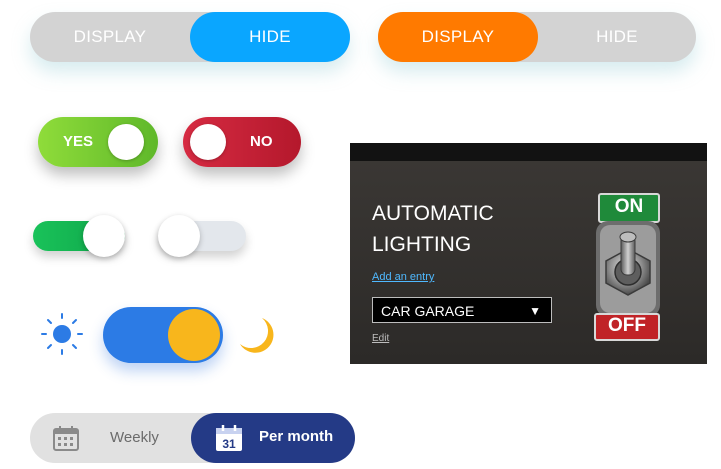  Describe the element at coordinates (433, 229) in the screenshot. I see `panel-title: AUTOMATIC LIGHTING` at that location.